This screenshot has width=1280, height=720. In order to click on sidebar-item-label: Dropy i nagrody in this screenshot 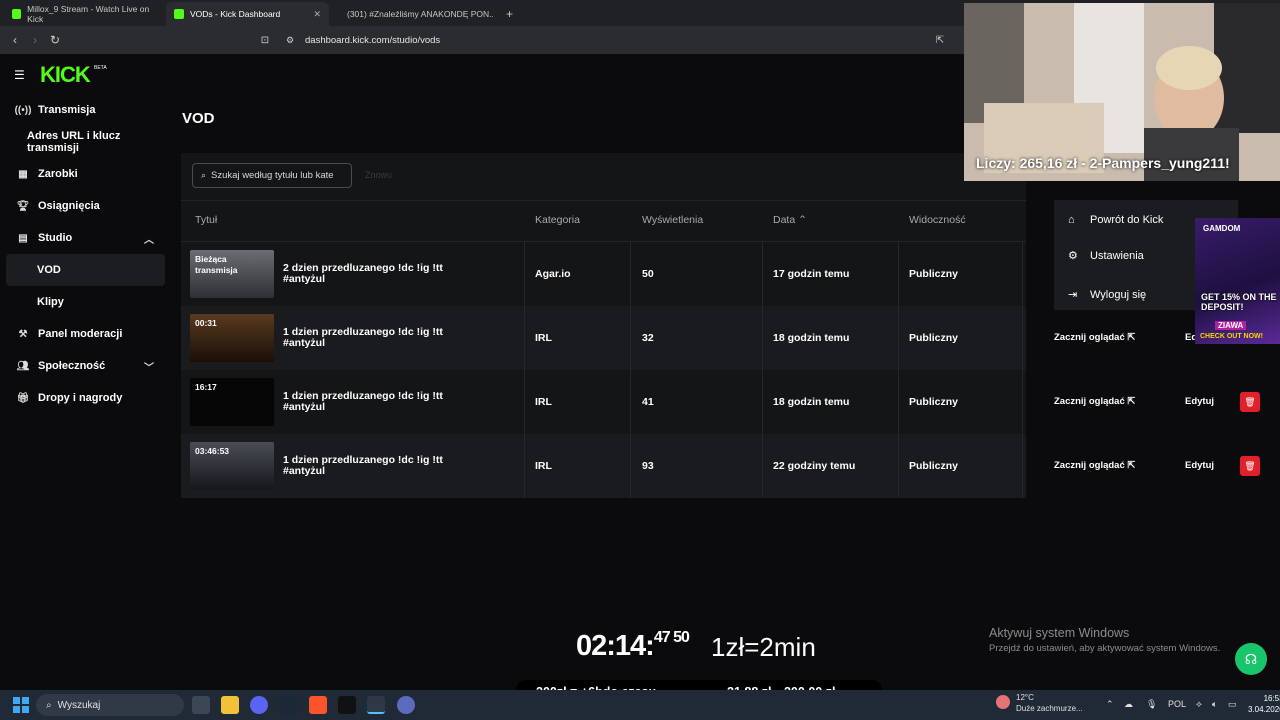, I will do `click(80, 398)`.